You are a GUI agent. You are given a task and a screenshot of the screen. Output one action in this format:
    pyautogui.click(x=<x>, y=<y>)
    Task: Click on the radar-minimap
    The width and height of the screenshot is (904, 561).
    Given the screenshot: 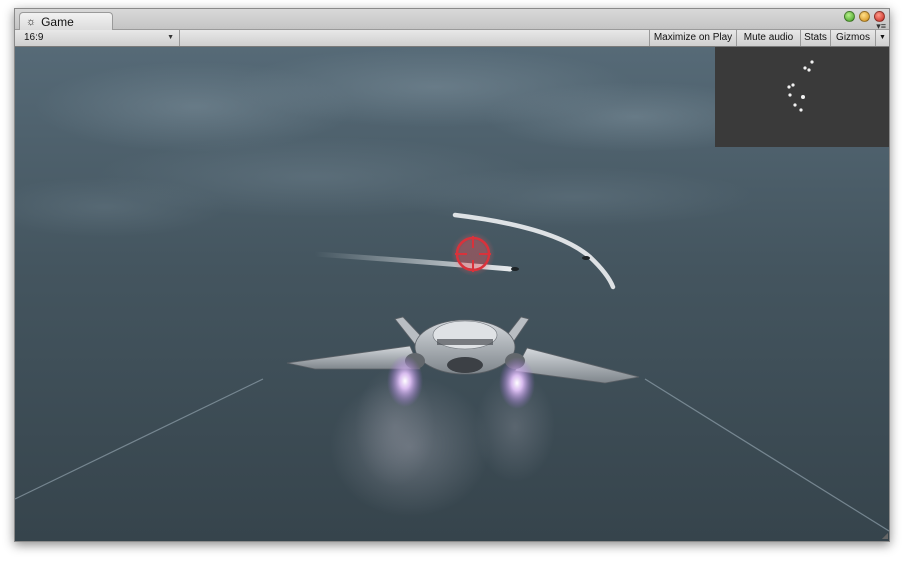 What is the action you would take?
    pyautogui.click(x=802, y=97)
    